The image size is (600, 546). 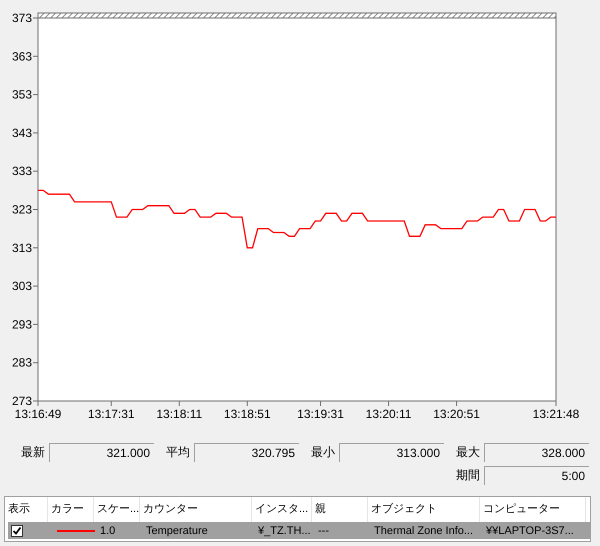 What do you see at coordinates (322, 452) in the screenshot?
I see `stat-label: 最小` at bounding box center [322, 452].